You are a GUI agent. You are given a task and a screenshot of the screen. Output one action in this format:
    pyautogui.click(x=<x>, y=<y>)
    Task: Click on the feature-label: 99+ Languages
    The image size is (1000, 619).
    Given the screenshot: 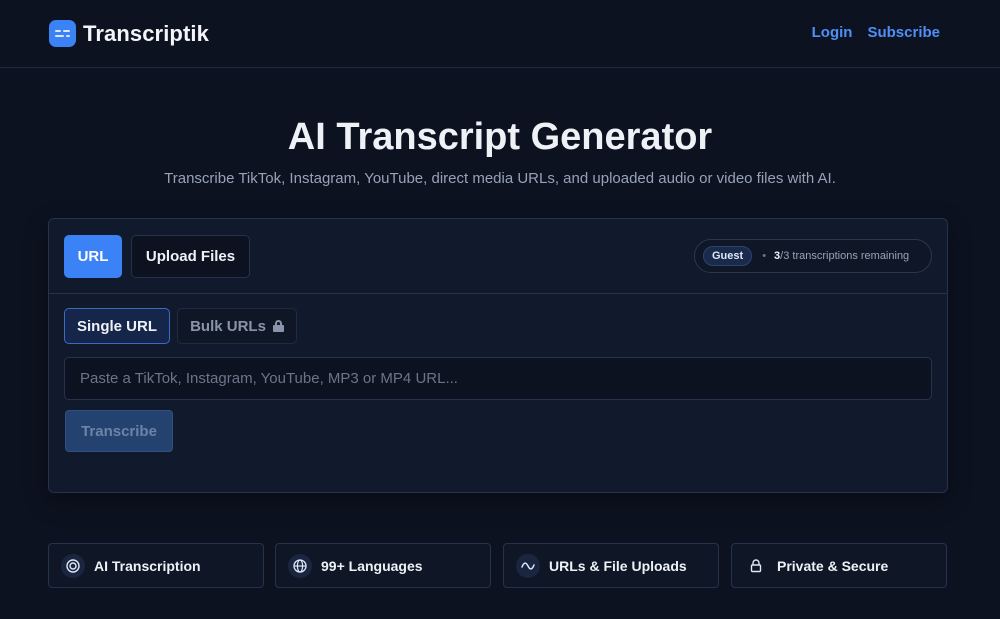 What is the action you would take?
    pyautogui.click(x=372, y=565)
    